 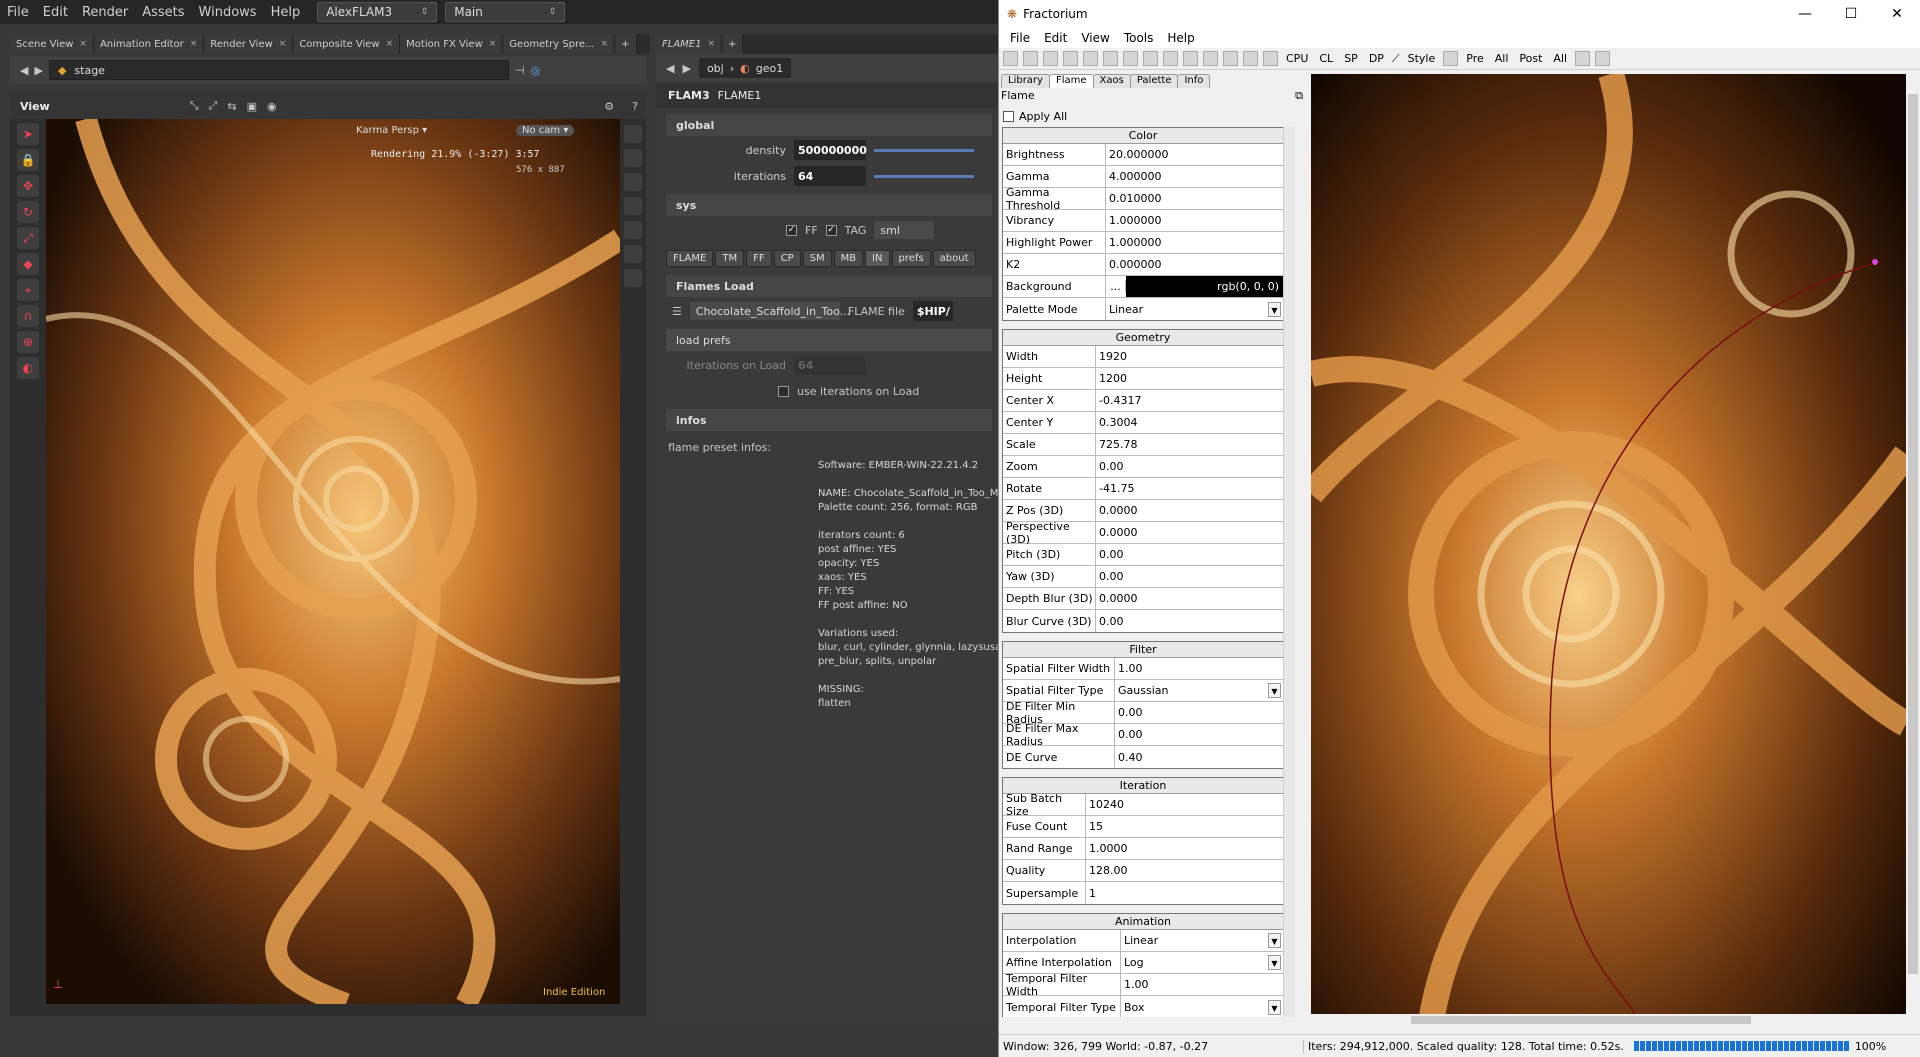 What do you see at coordinates (252, 106) in the screenshot?
I see `display-icon: ▣` at bounding box center [252, 106].